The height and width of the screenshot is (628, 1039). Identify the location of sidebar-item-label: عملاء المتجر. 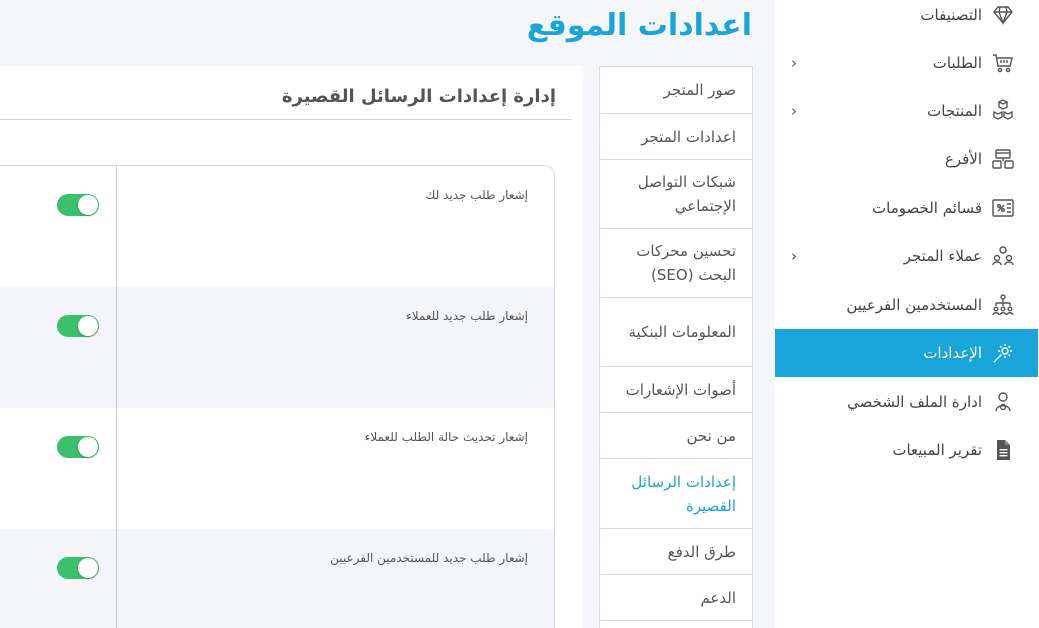
(942, 256).